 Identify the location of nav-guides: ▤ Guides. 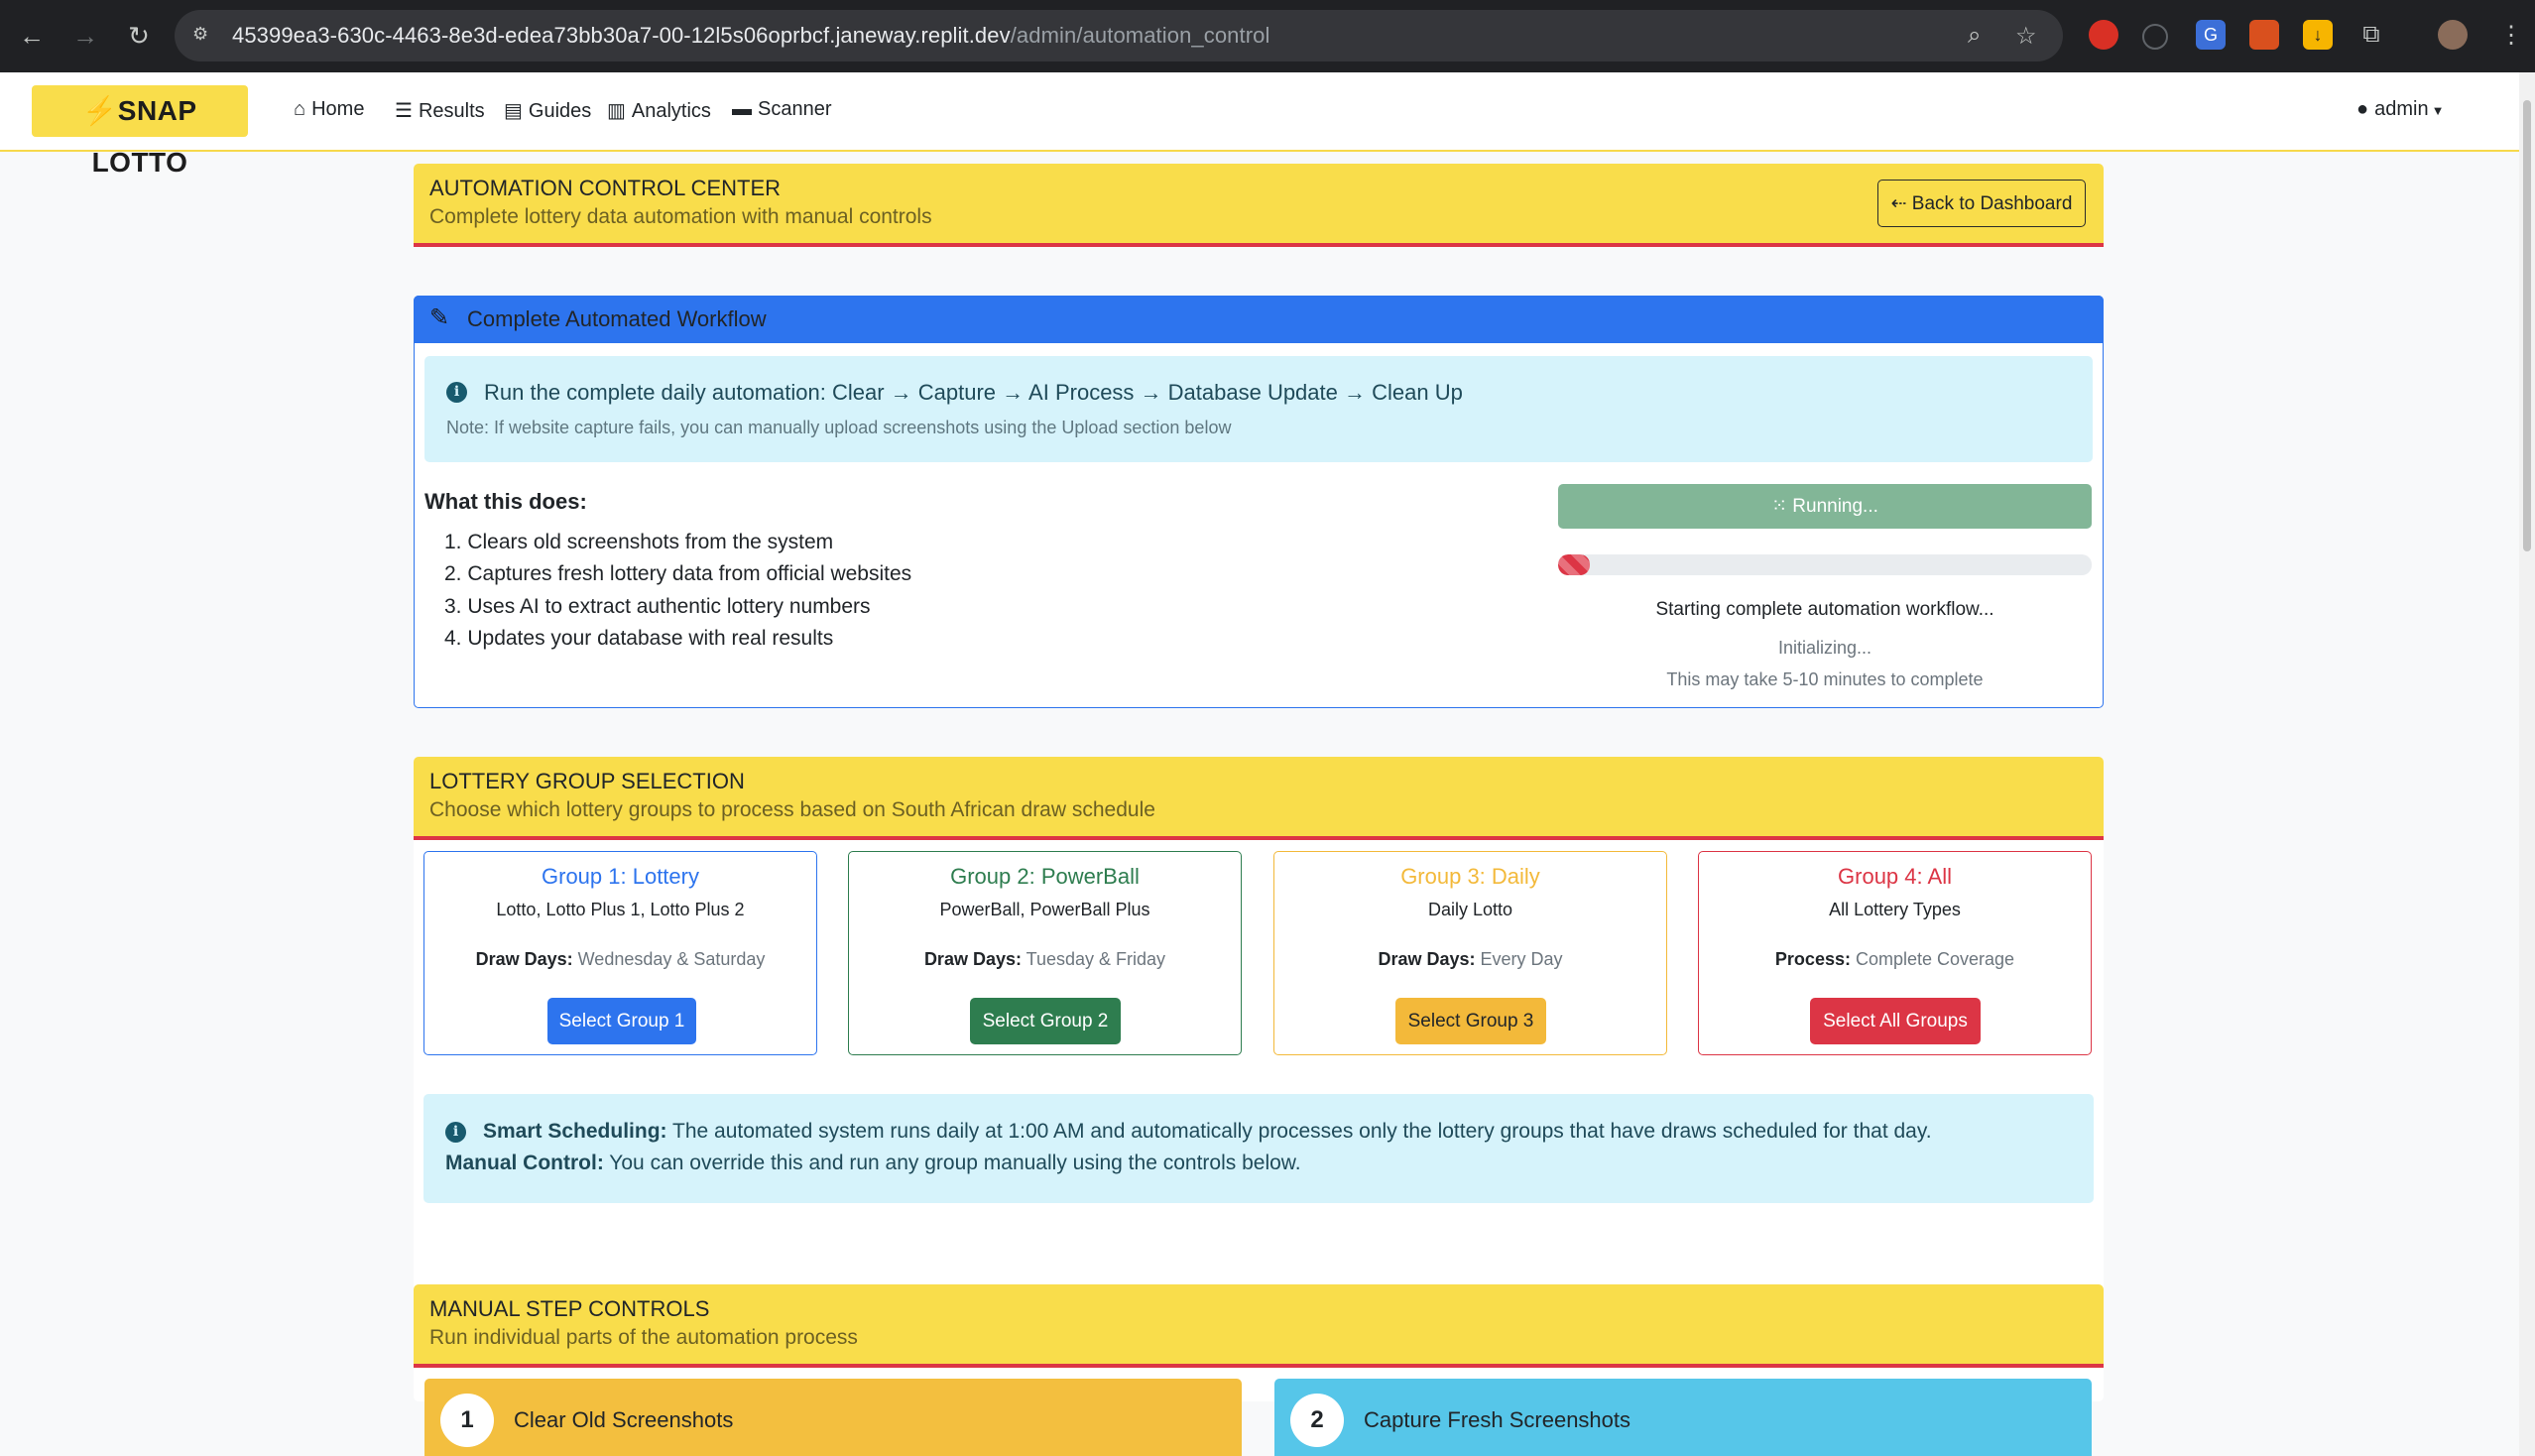
(547, 110).